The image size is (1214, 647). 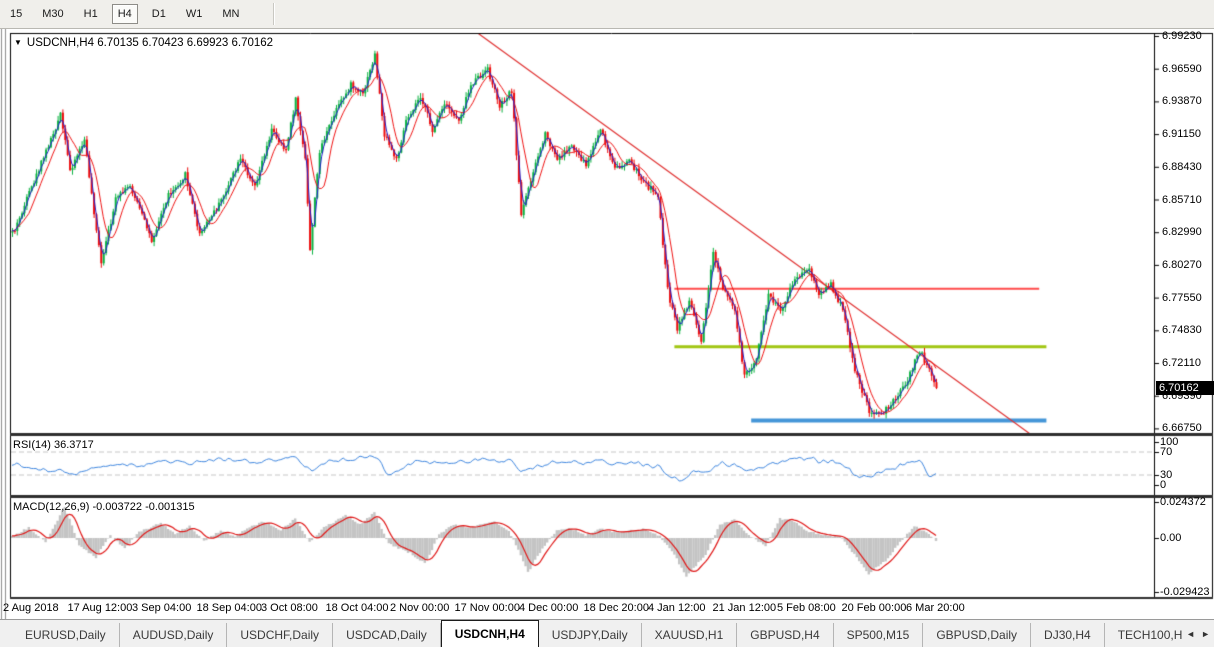 What do you see at coordinates (977, 635) in the screenshot?
I see `tab-gbpusd-daily: GBPUSD,Daily` at bounding box center [977, 635].